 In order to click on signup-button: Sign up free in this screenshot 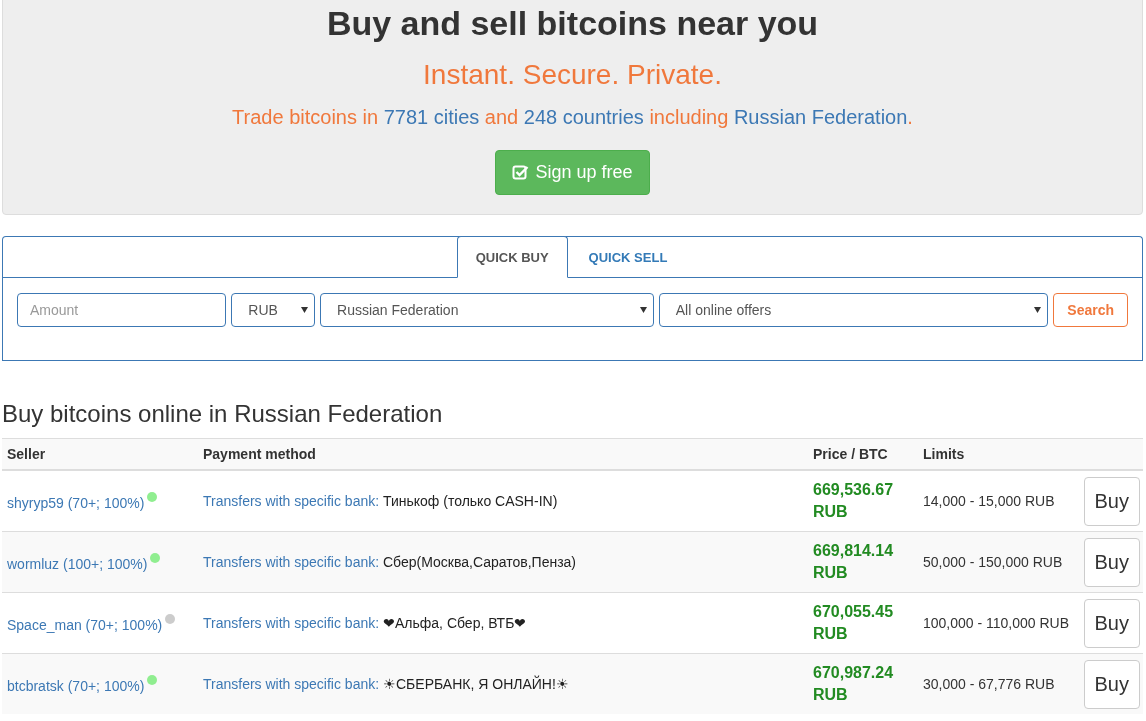, I will do `click(572, 172)`.